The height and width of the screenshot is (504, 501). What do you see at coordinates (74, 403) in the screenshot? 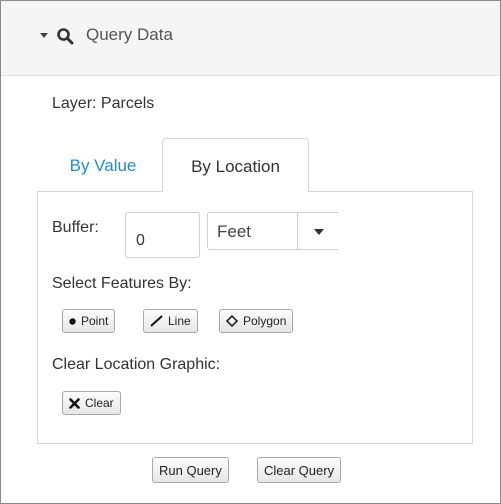
I see `close-icon` at bounding box center [74, 403].